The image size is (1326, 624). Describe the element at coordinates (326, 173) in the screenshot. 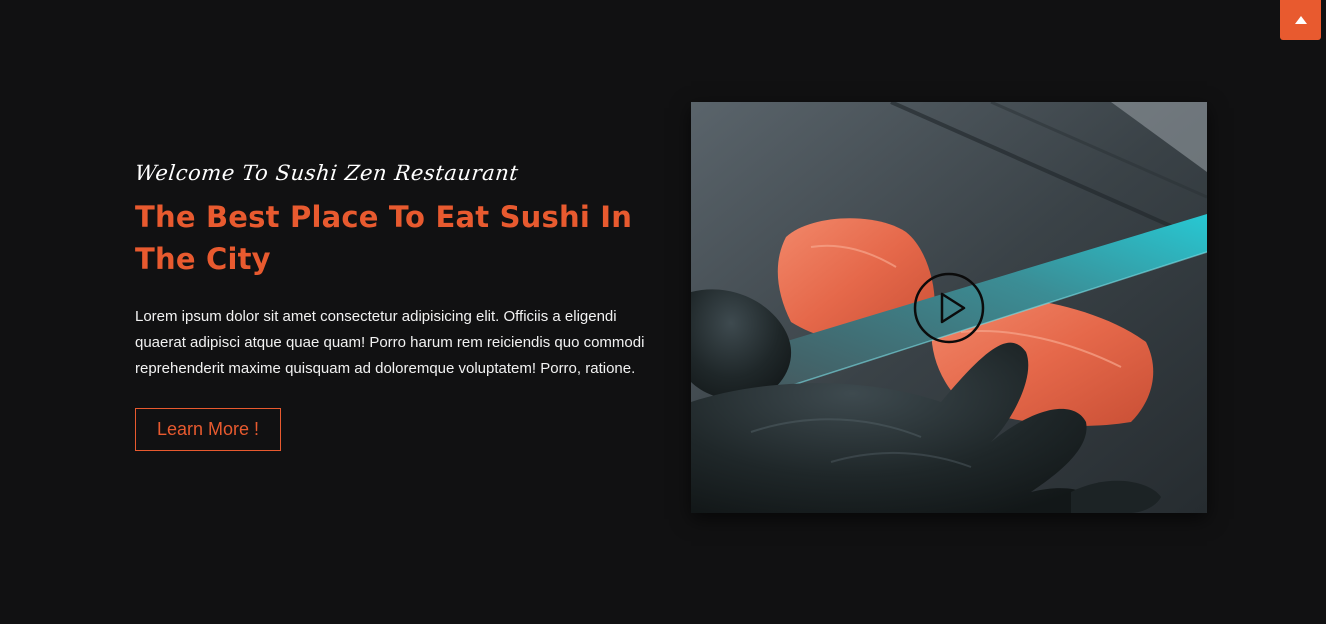

I see `hero-subtitle: Welcome To Sushi Zen Restaurant` at that location.